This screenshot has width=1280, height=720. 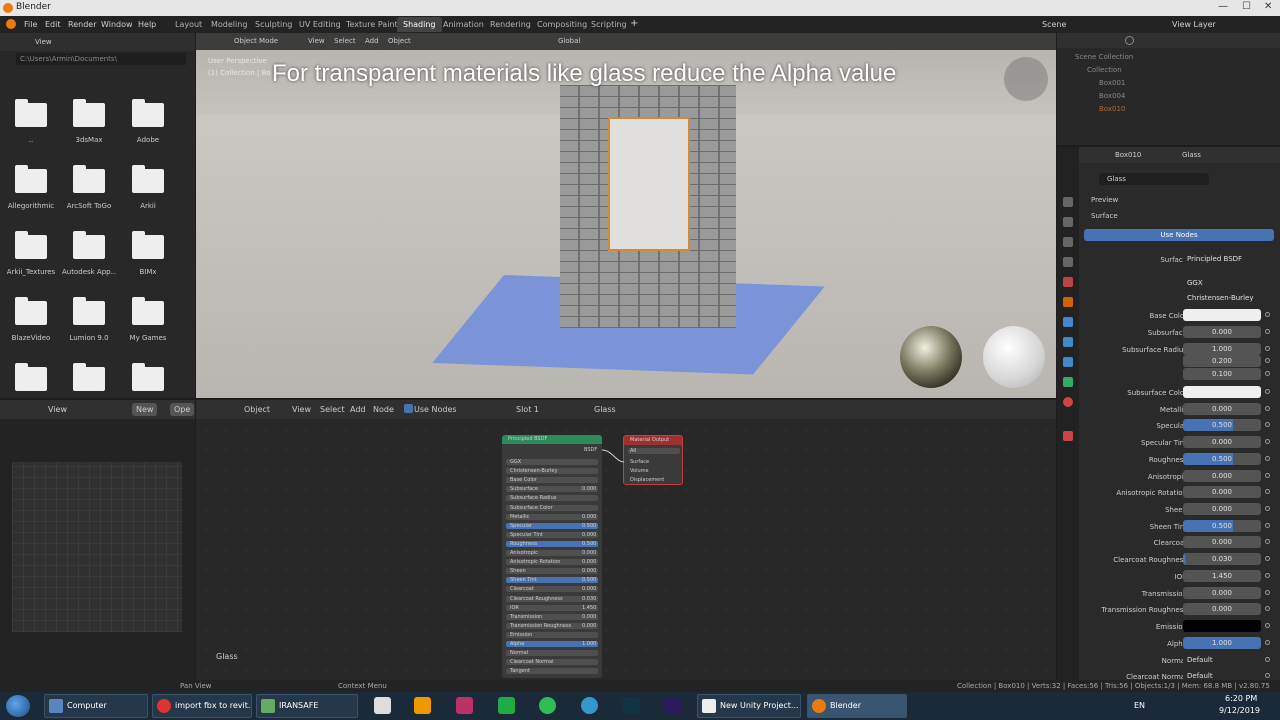 What do you see at coordinates (1068, 302) in the screenshot?
I see `object-tab-icon` at bounding box center [1068, 302].